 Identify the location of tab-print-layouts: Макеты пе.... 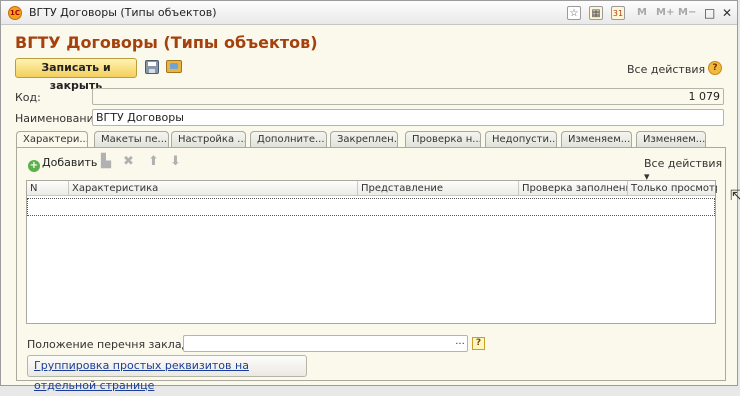
(131, 139).